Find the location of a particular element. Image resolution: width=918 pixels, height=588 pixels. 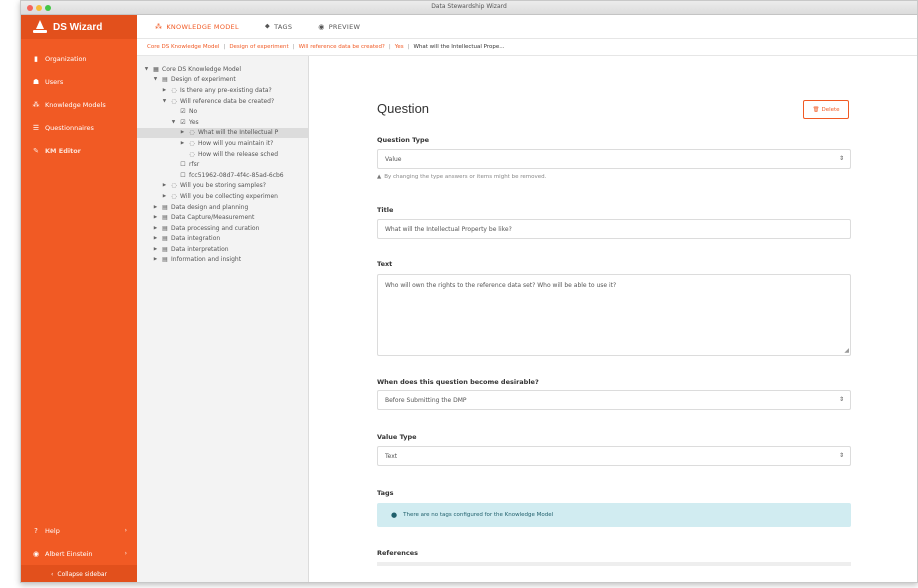

tree-node-label: Yes is located at coordinates (194, 122).